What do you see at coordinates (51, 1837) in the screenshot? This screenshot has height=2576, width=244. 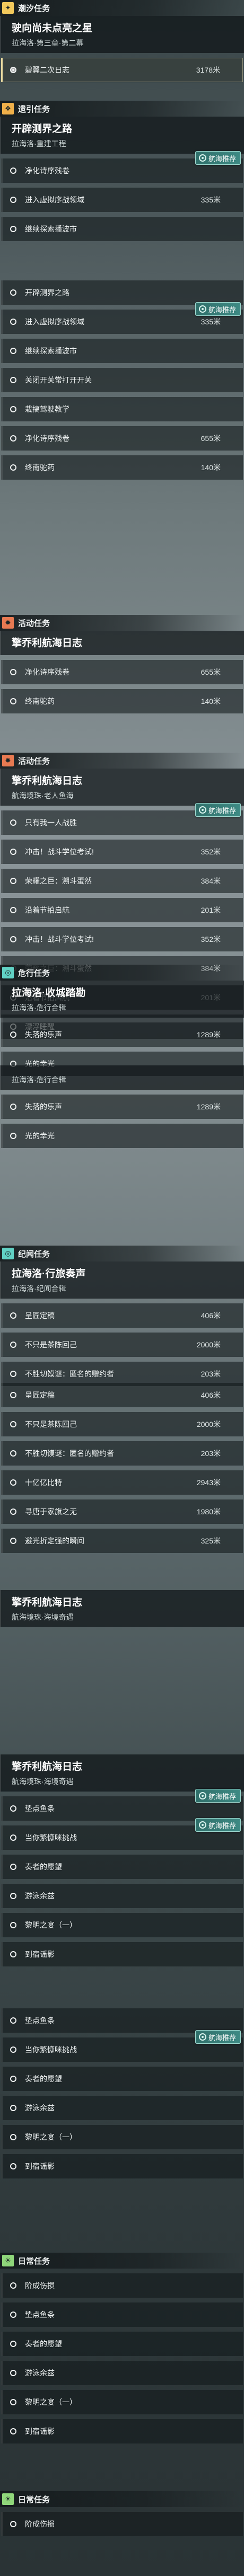 I see `objective-label: 当你繁慷咪挑战` at bounding box center [51, 1837].